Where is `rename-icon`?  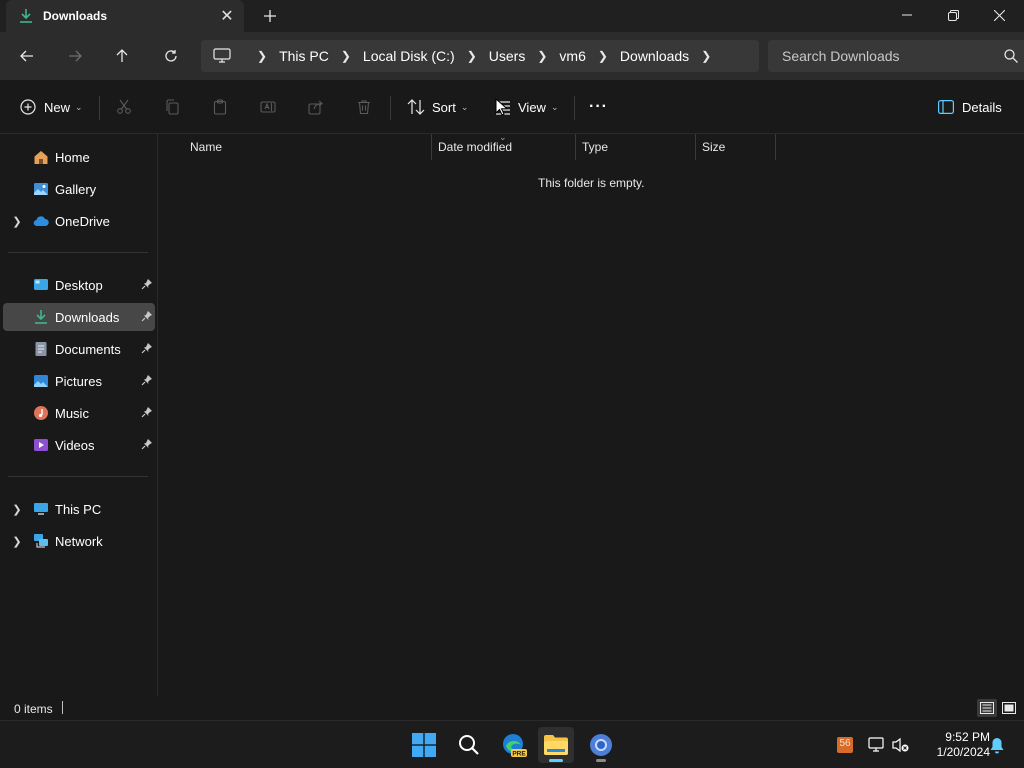
rename-icon is located at coordinates (268, 107).